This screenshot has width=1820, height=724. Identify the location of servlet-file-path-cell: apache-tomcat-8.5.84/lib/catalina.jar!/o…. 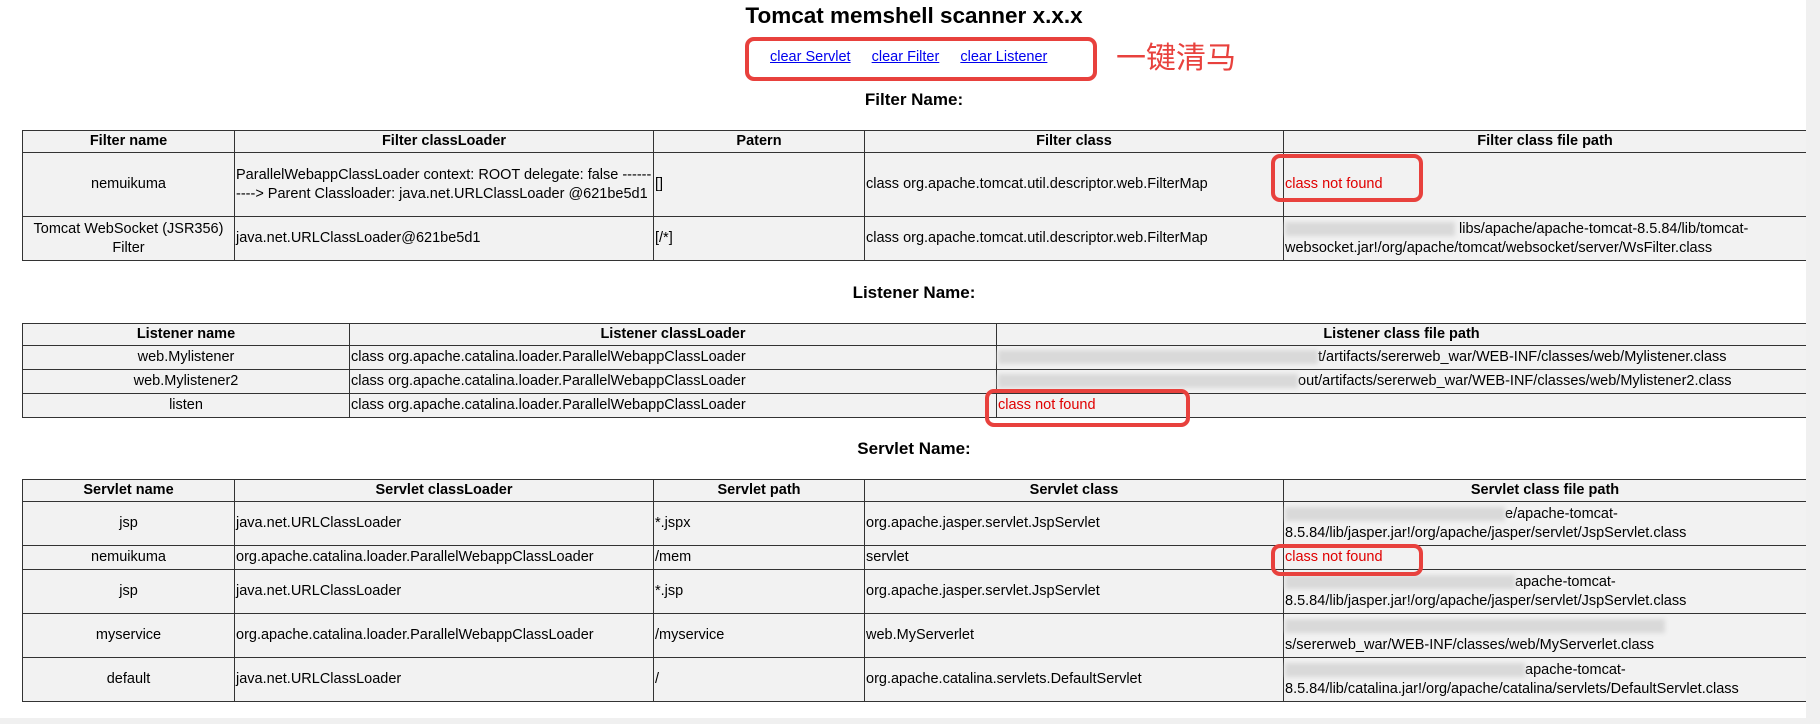
(1545, 679).